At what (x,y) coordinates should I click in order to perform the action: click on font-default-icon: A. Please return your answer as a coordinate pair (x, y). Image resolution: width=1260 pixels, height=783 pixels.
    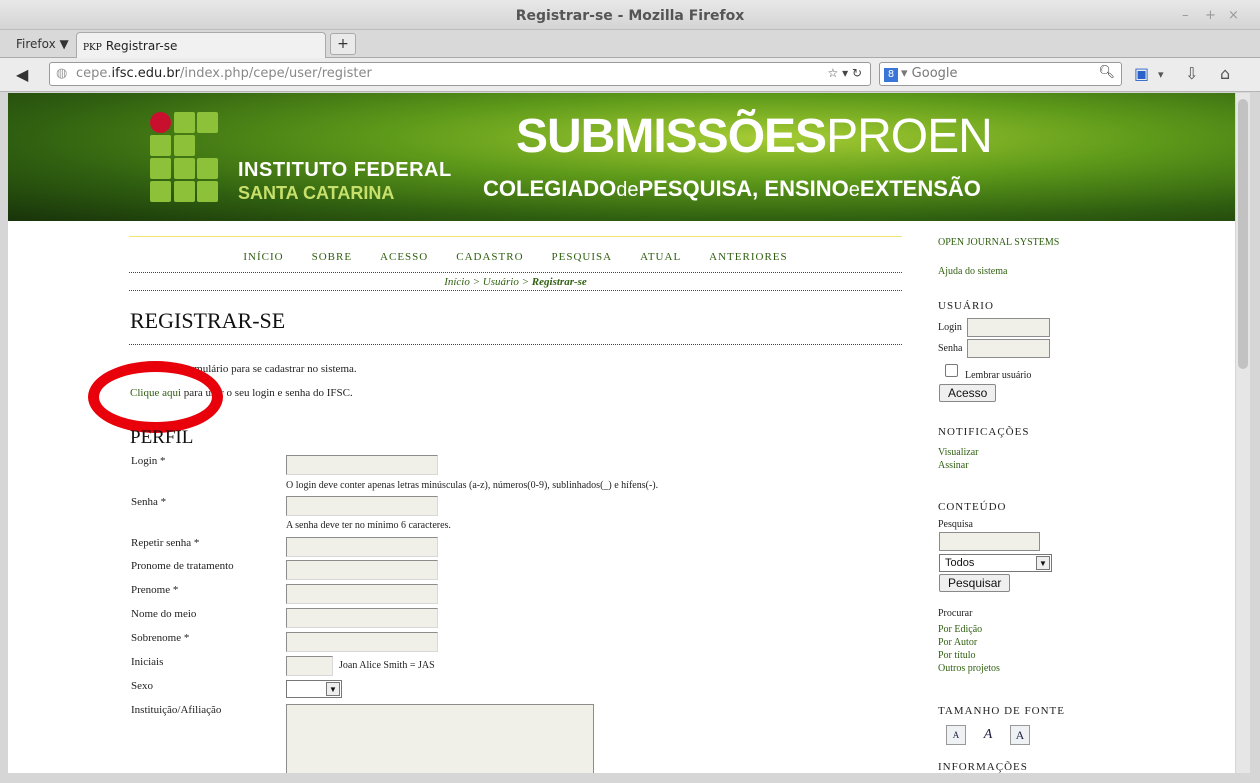
    Looking at the image, I should click on (988, 735).